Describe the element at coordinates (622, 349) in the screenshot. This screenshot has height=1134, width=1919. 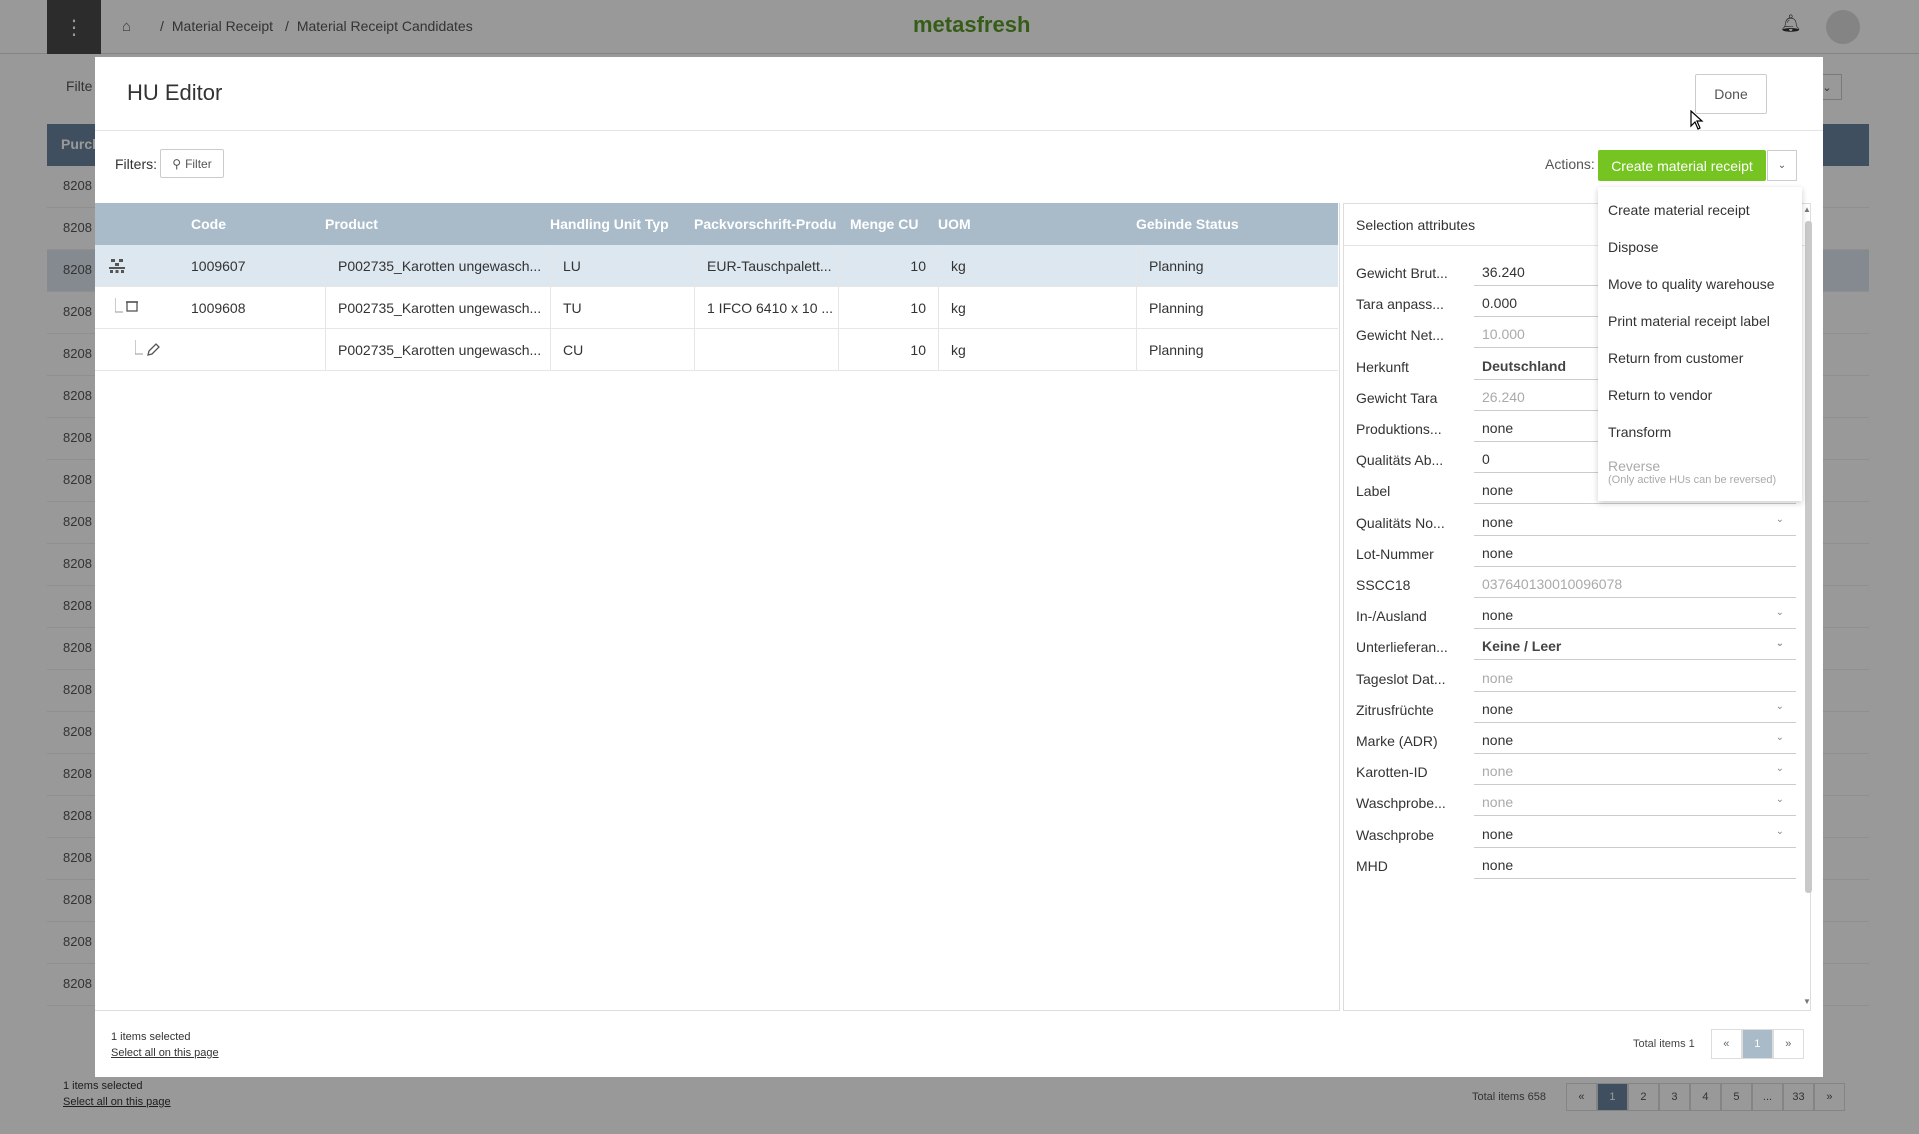
I see `cell-hu-type: CU` at that location.